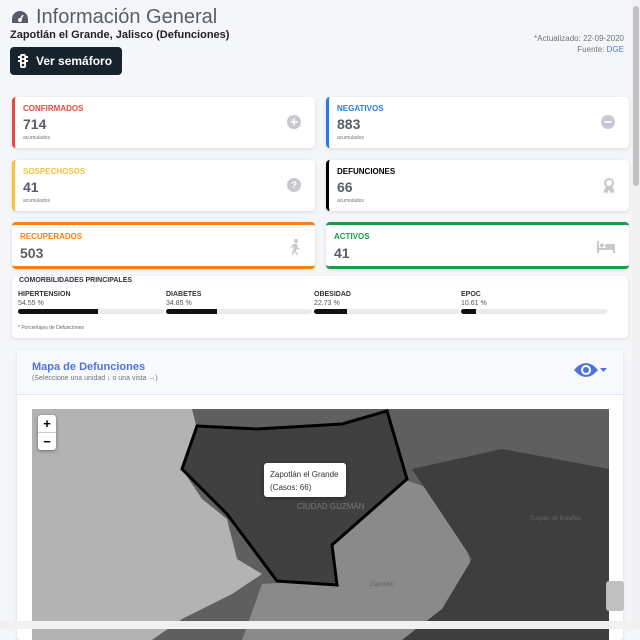 This screenshot has width=640, height=640. What do you see at coordinates (366, 171) in the screenshot?
I see `card-defunciones-label: DEFUNCIONES` at bounding box center [366, 171].